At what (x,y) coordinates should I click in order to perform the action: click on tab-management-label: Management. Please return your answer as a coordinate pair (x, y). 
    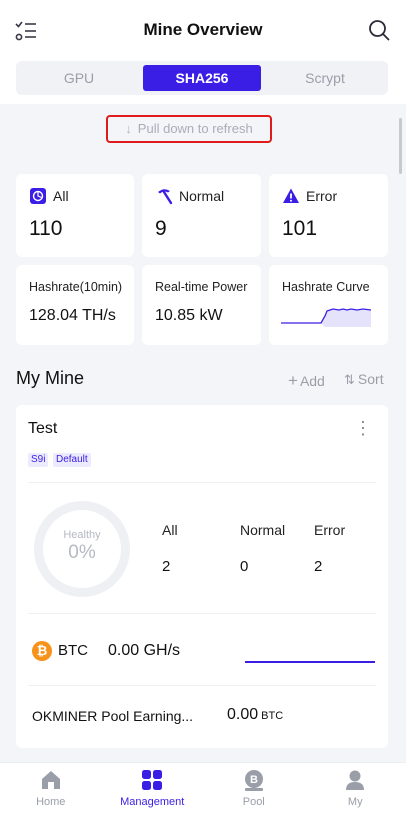
    Looking at the image, I should click on (152, 802).